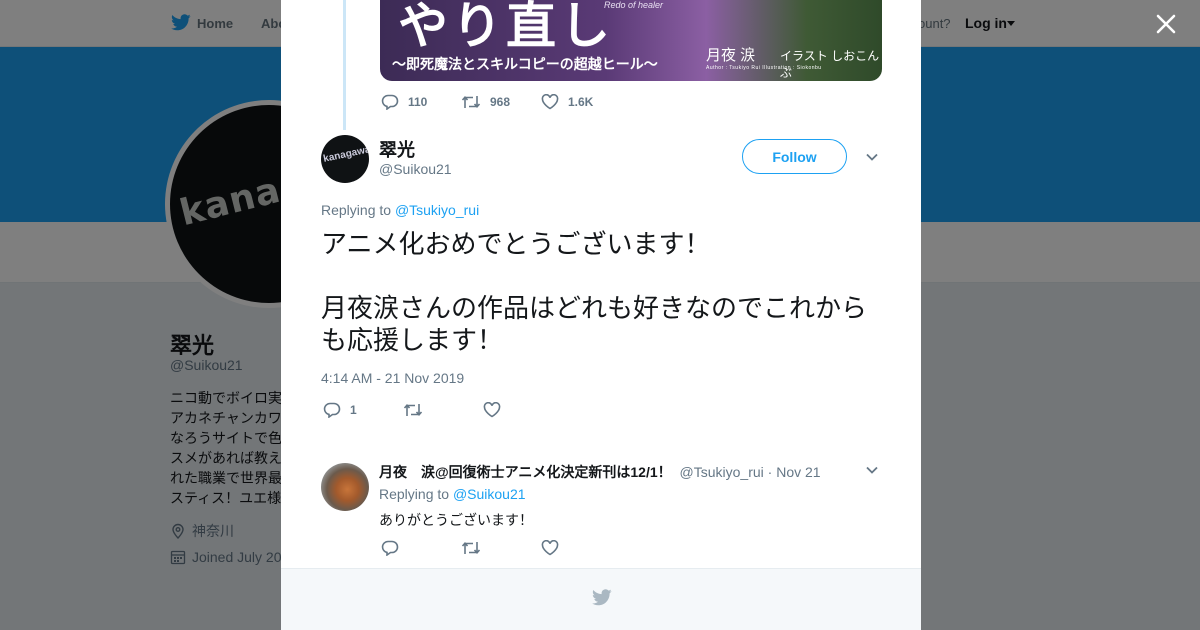 Image resolution: width=1200 pixels, height=630 pixels. I want to click on reply-tweet-avatar, so click(345, 487).